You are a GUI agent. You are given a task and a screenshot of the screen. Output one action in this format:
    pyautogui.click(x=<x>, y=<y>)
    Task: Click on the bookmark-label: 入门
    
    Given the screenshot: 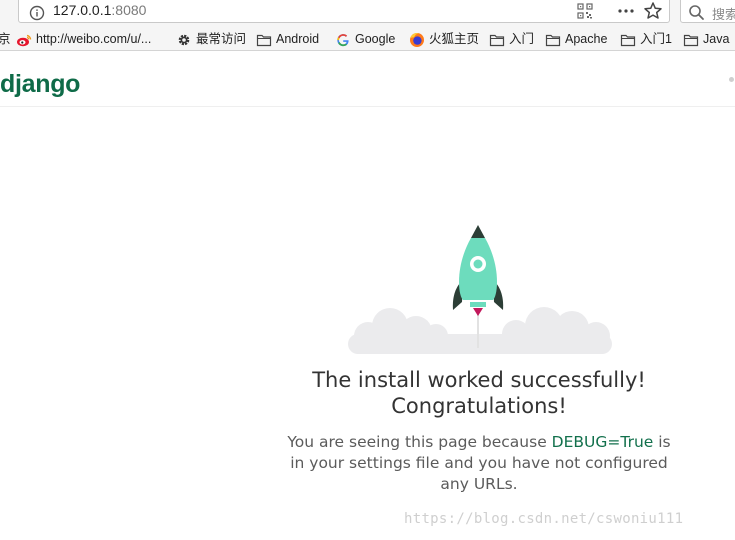 What is the action you would take?
    pyautogui.click(x=522, y=39)
    